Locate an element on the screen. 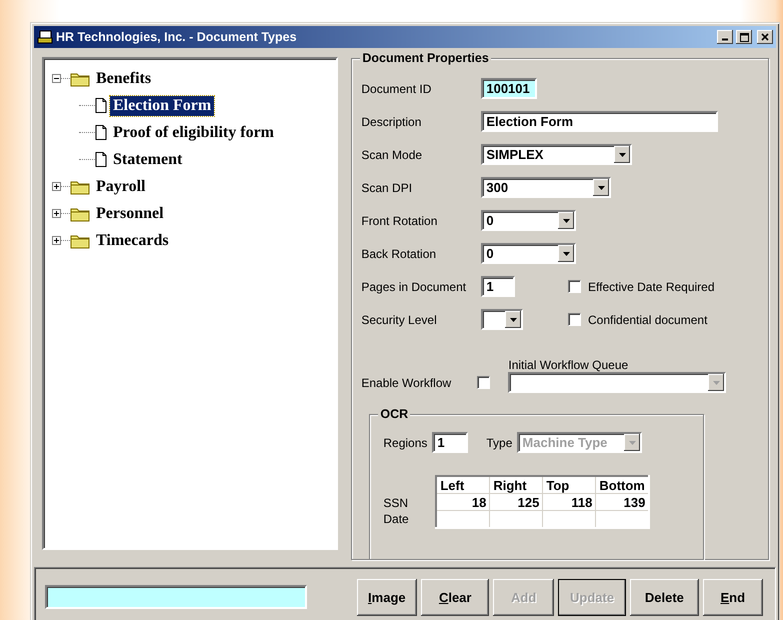 This screenshot has width=783, height=620. dropdown-field: SIMPLEX is located at coordinates (556, 154).